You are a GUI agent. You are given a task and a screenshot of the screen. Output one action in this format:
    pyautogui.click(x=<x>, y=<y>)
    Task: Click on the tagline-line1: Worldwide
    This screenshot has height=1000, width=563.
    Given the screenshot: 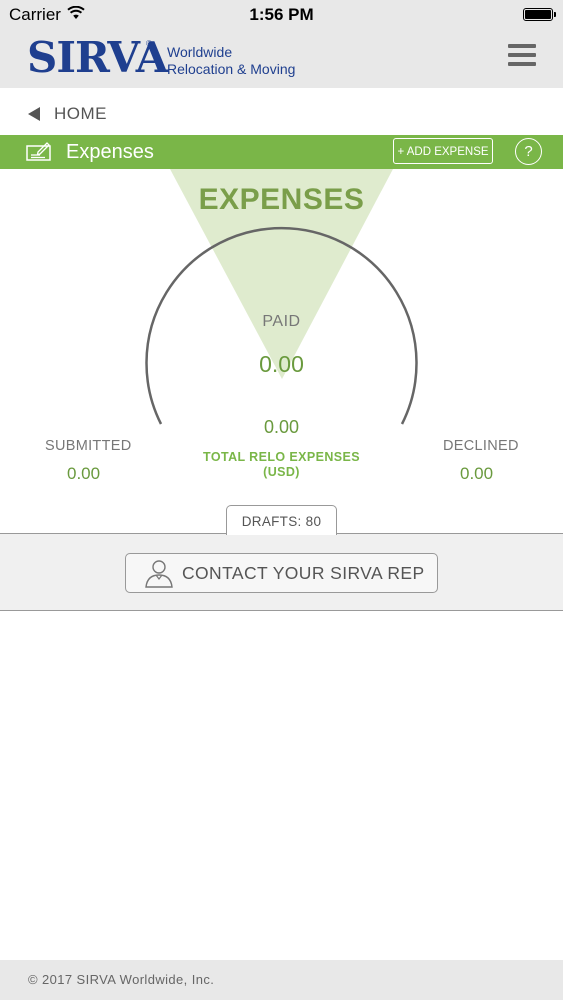 What is the action you would take?
    pyautogui.click(x=200, y=52)
    